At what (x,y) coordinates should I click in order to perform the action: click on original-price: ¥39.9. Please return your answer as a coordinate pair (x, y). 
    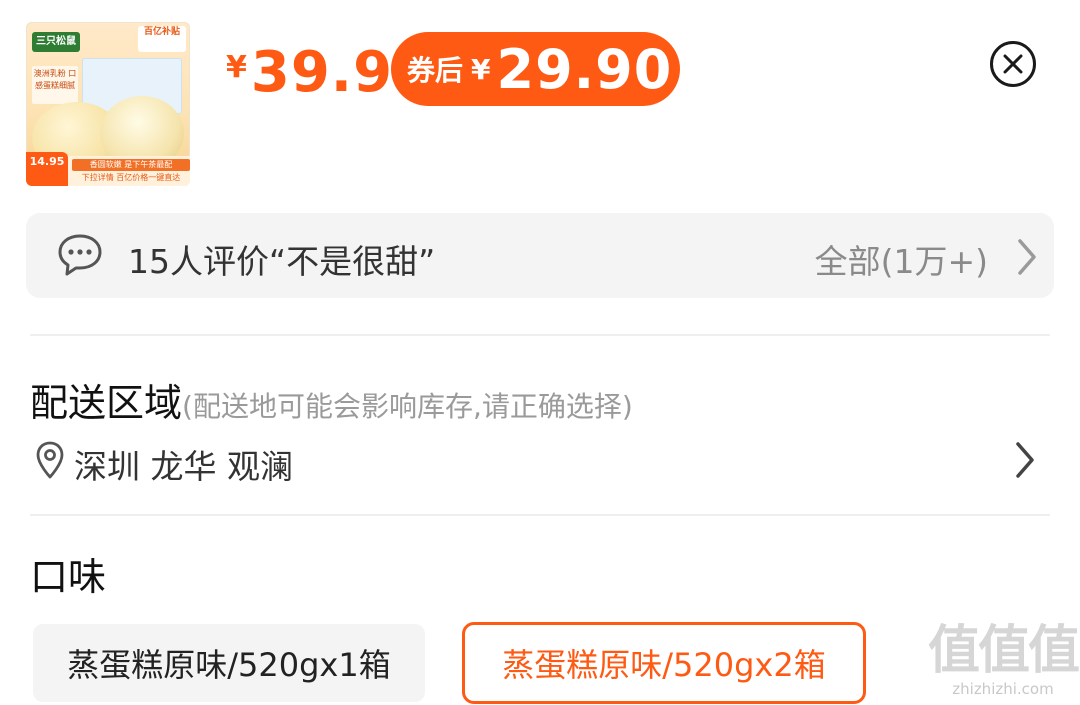
    Looking at the image, I should click on (309, 72).